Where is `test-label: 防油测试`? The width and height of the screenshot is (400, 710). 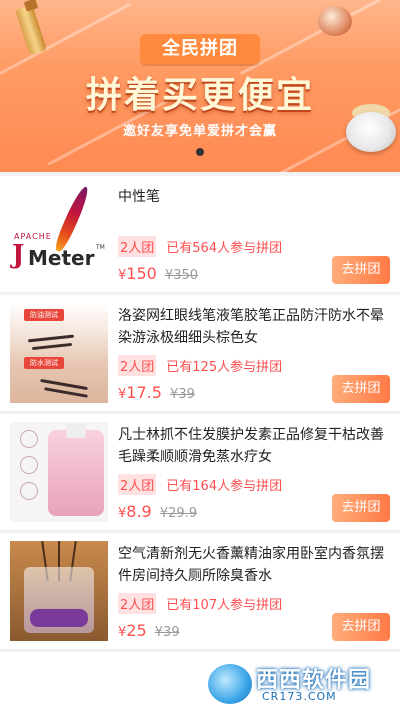
test-label: 防油测试 is located at coordinates (44, 315).